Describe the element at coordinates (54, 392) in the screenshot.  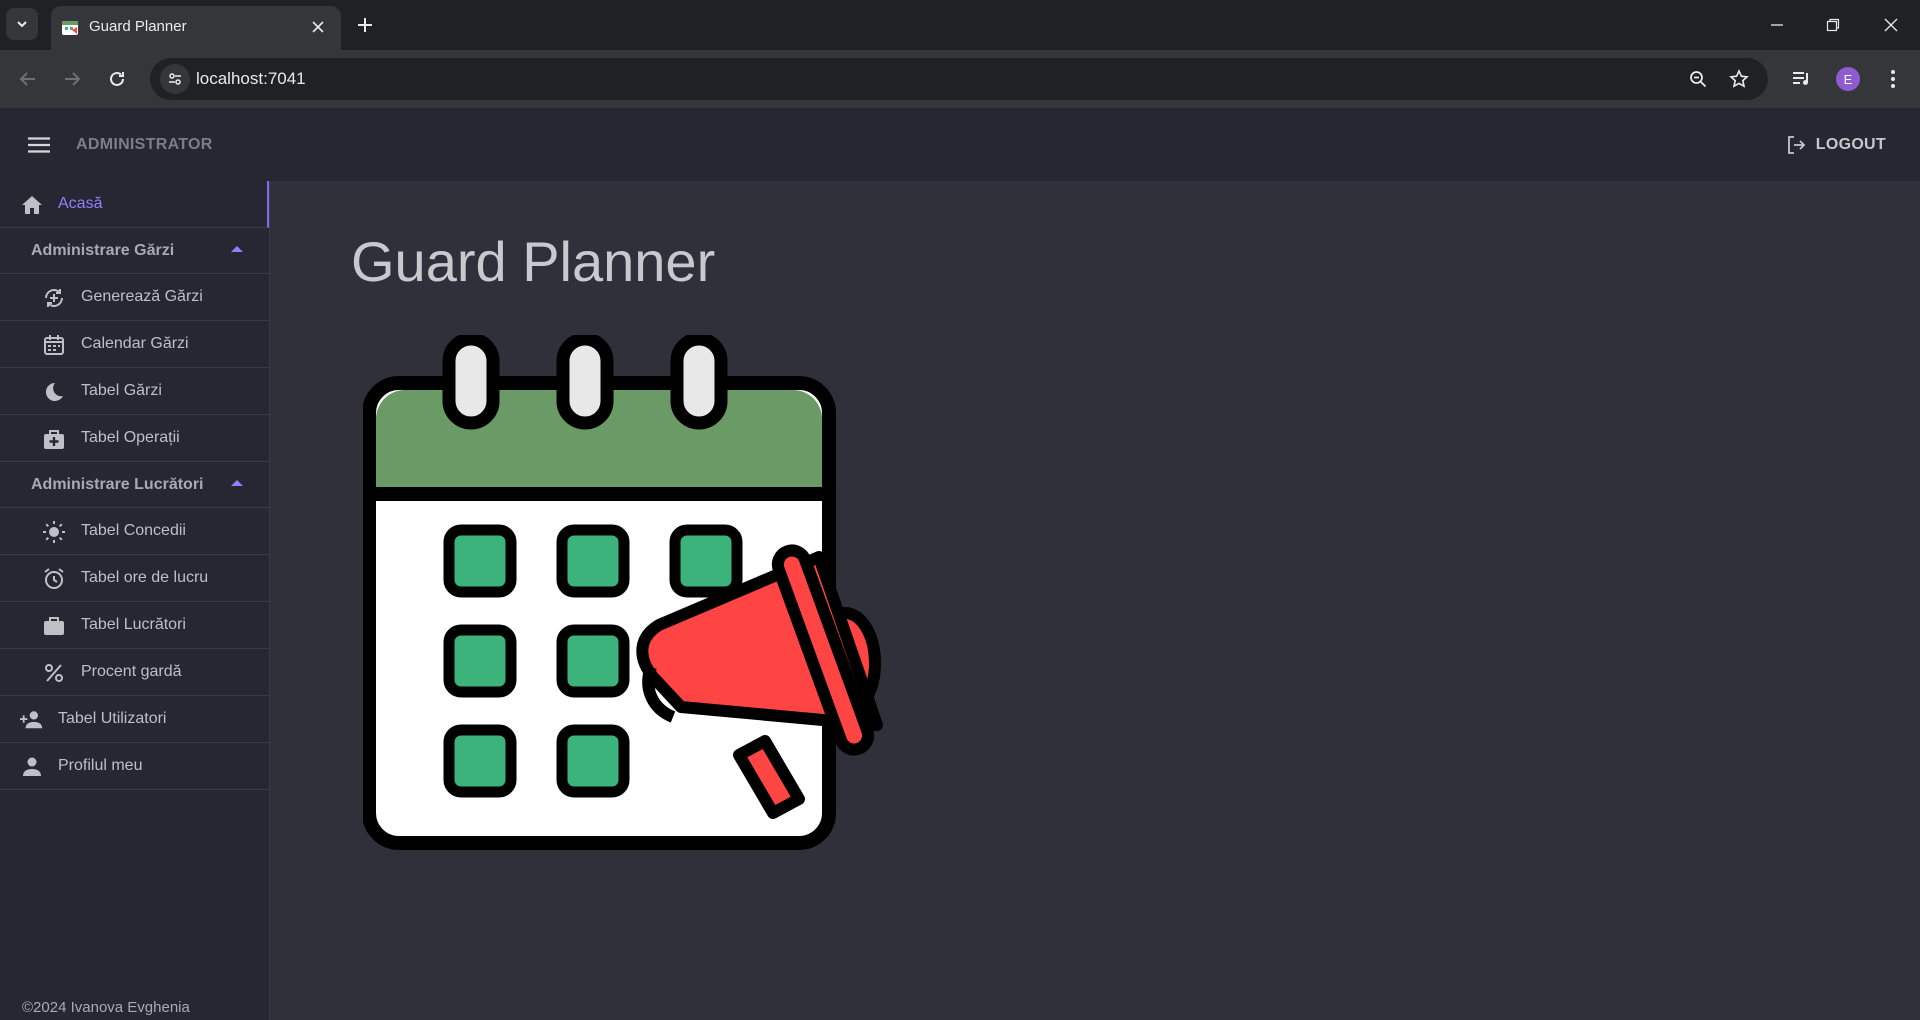
I see `moon-icon` at that location.